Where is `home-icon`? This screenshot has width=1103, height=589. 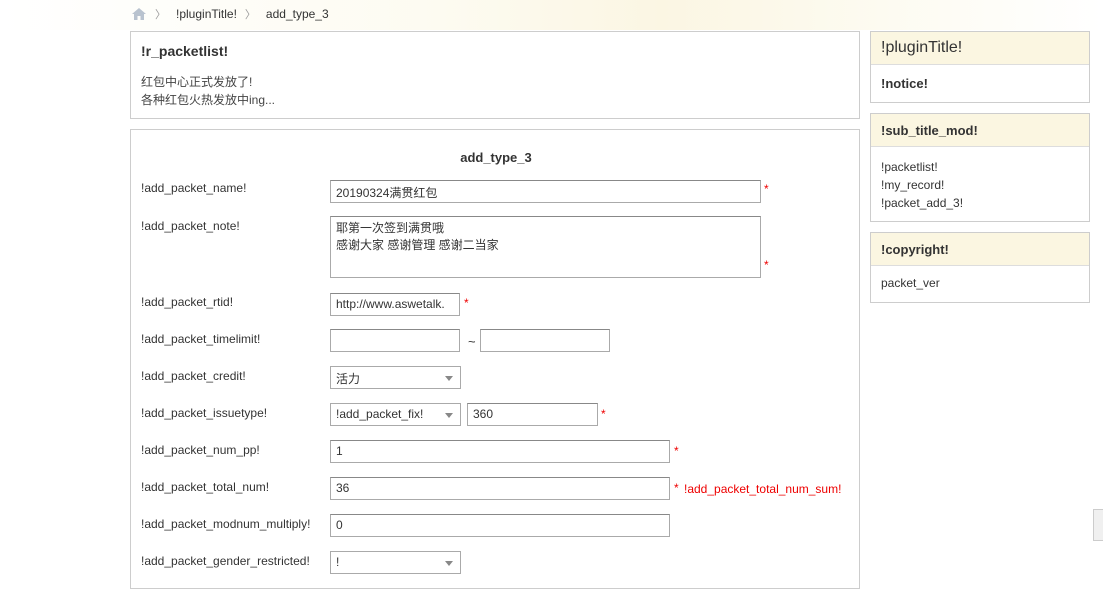 home-icon is located at coordinates (139, 14).